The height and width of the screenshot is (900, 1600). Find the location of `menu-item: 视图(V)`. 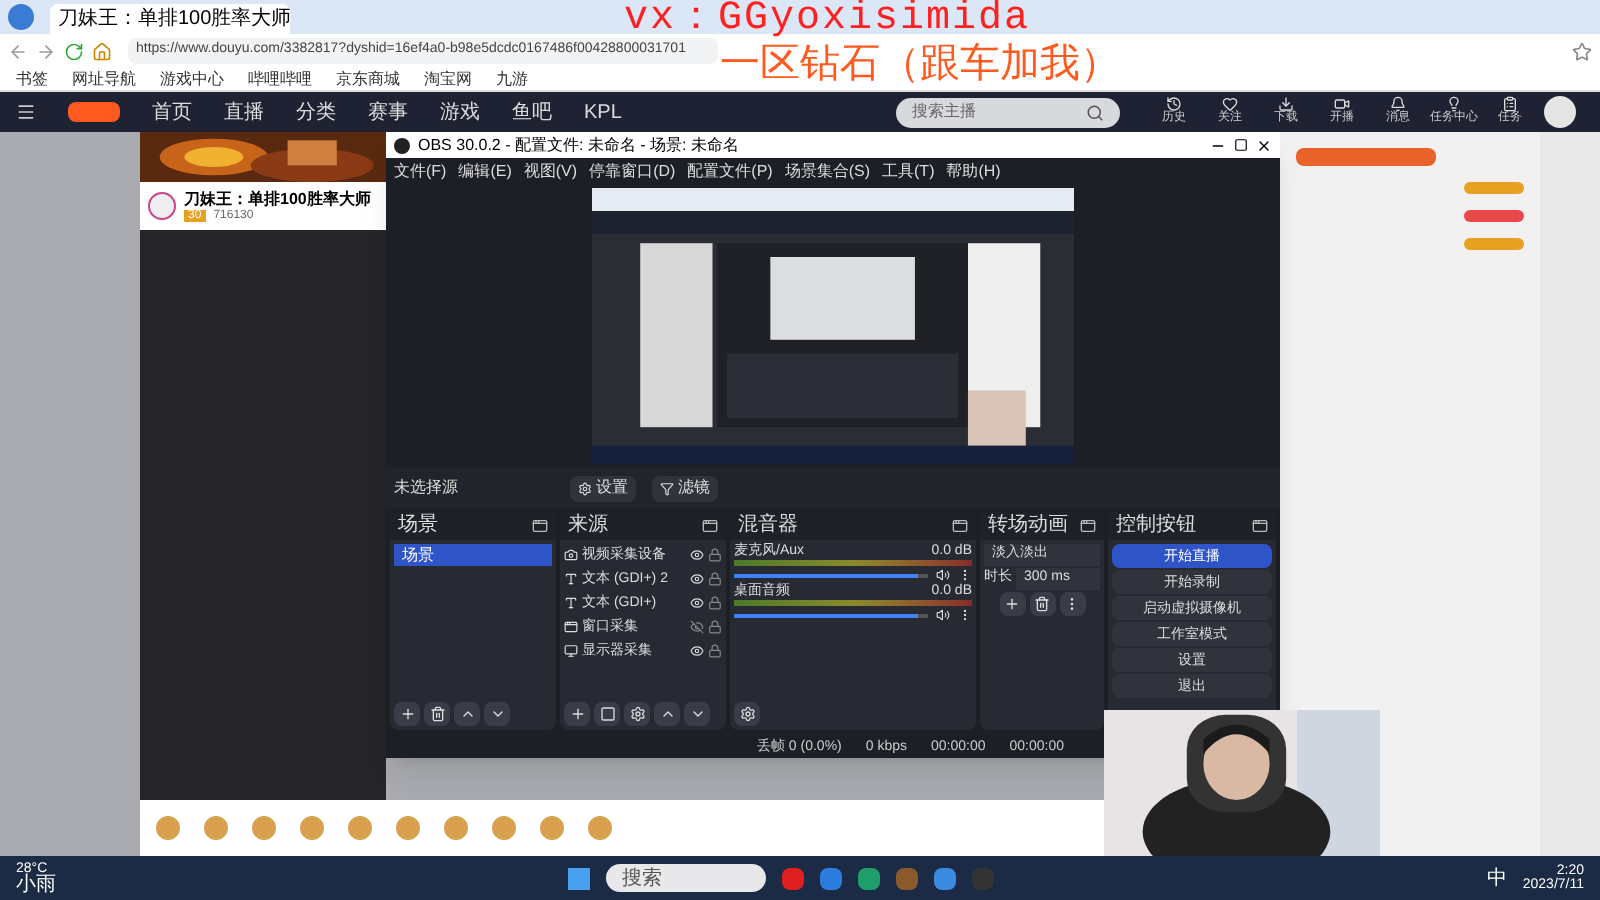

menu-item: 视图(V) is located at coordinates (550, 171).